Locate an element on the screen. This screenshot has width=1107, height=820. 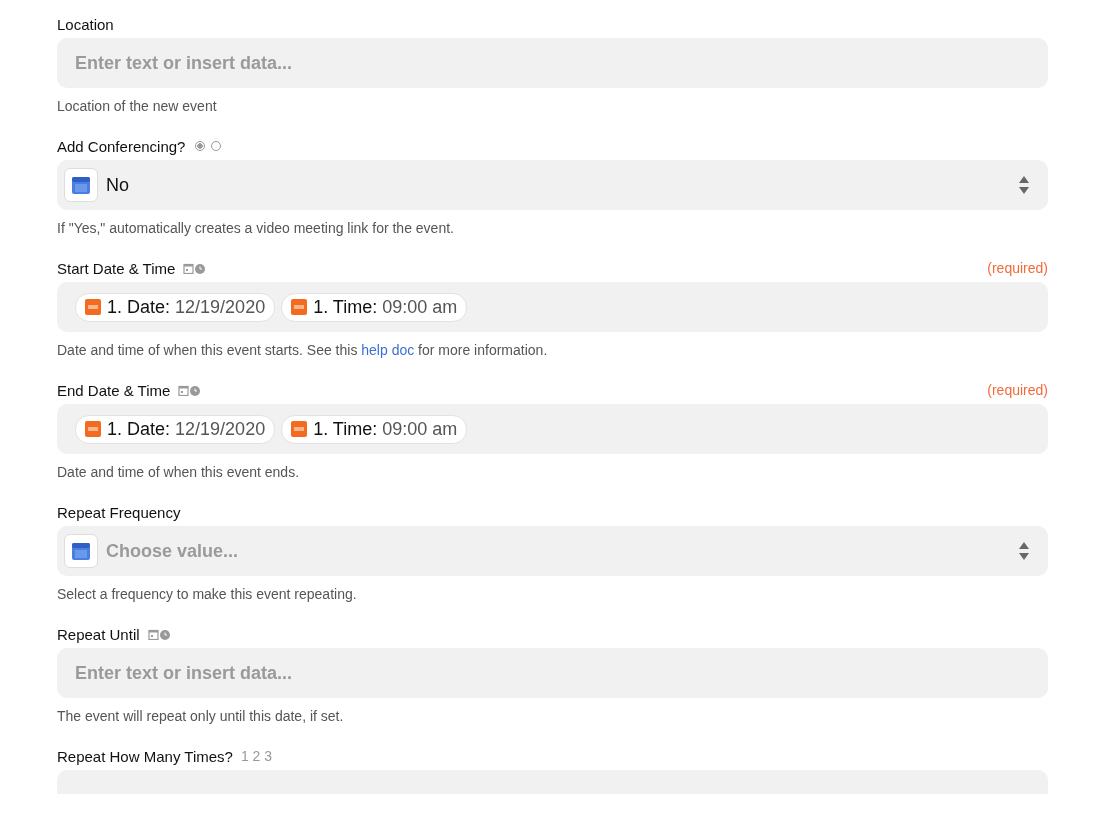
field-label: Repeat Frequency is located at coordinates (119, 512).